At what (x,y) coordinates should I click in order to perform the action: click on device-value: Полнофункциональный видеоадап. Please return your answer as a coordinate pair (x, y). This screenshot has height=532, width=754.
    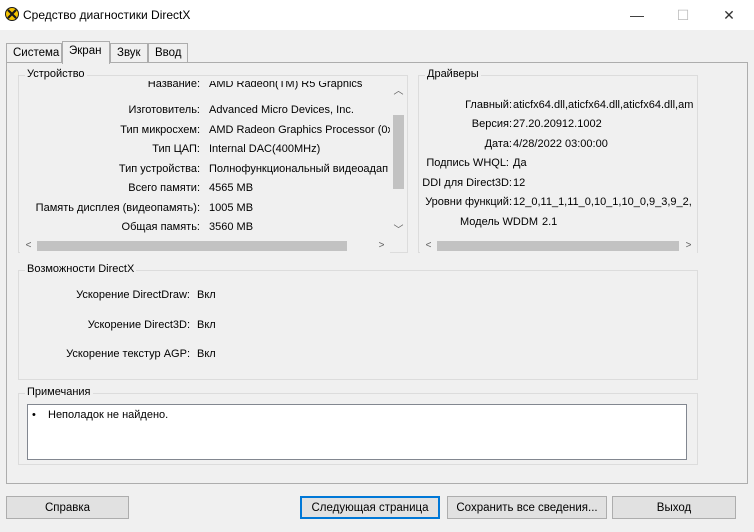
    Looking at the image, I should click on (299, 169).